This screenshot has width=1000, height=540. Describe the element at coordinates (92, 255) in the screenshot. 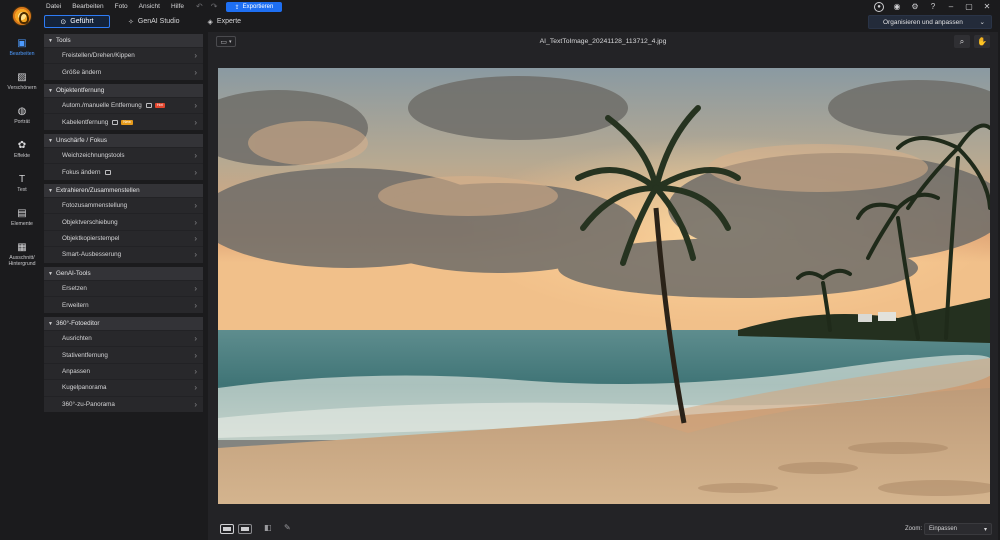

I see `tool-label: Smart-Ausbesserung` at that location.